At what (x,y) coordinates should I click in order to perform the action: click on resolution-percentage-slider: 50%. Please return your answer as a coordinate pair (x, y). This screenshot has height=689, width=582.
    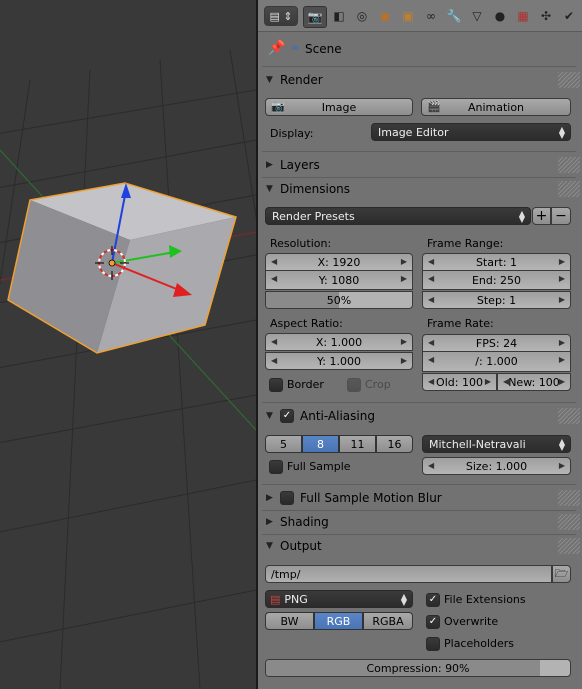
    Looking at the image, I should click on (339, 300).